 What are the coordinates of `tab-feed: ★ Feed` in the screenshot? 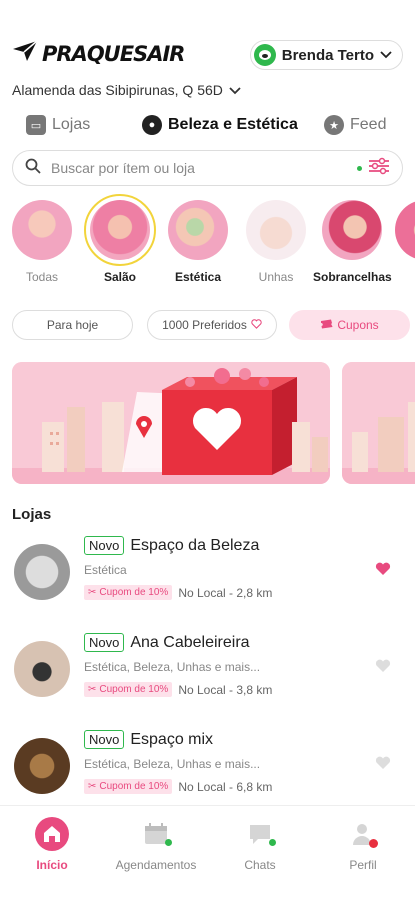 It's located at (355, 125).